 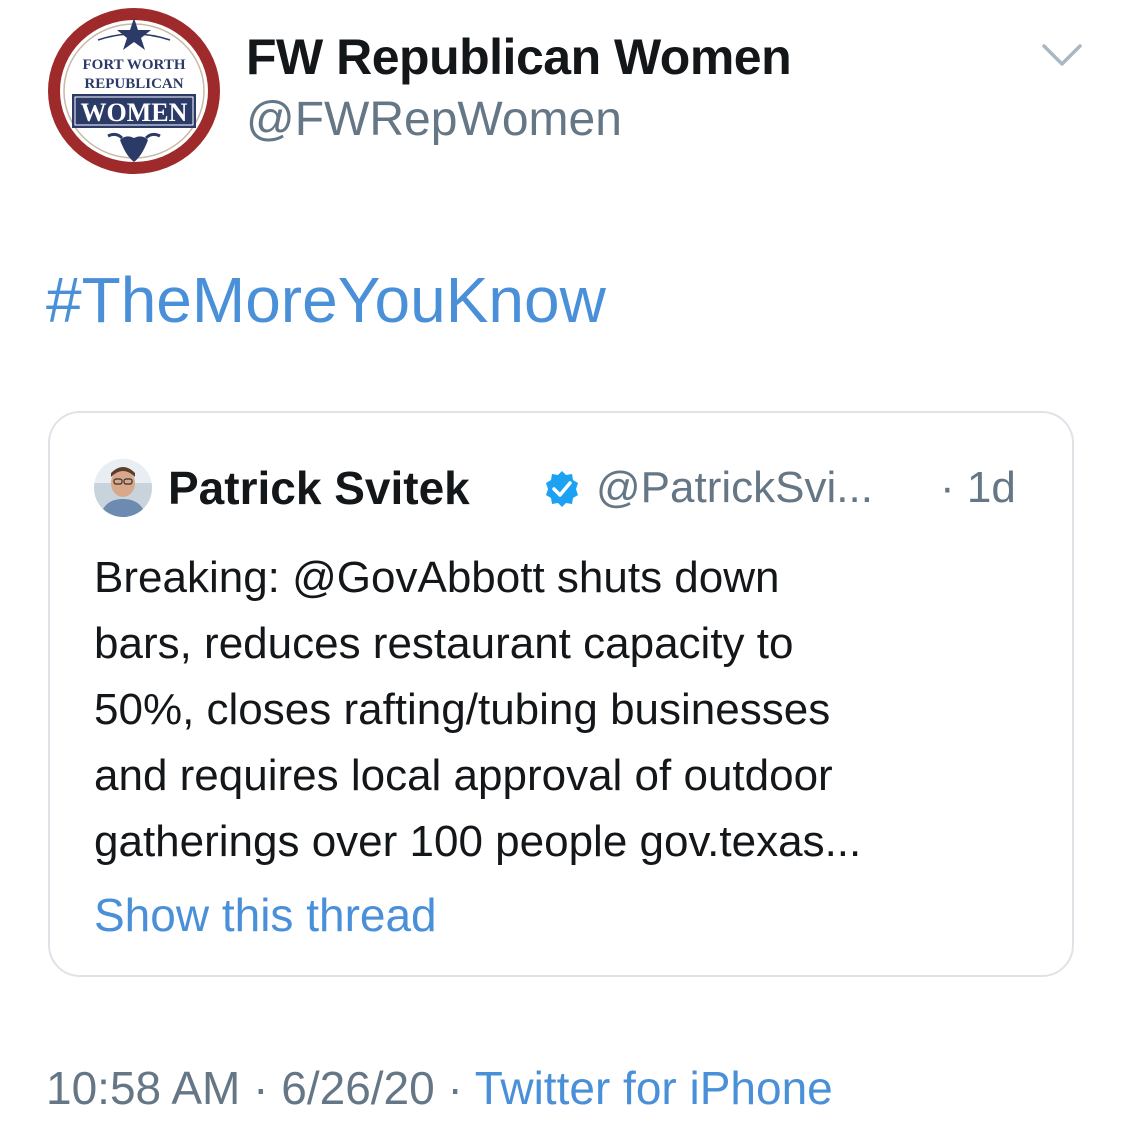 What do you see at coordinates (562, 489) in the screenshot?
I see `verified-badge-icon` at bounding box center [562, 489].